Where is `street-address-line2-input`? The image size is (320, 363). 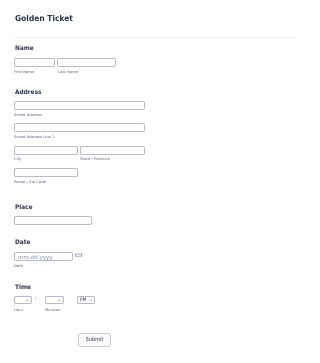
street-address-line2-input is located at coordinates (79, 127).